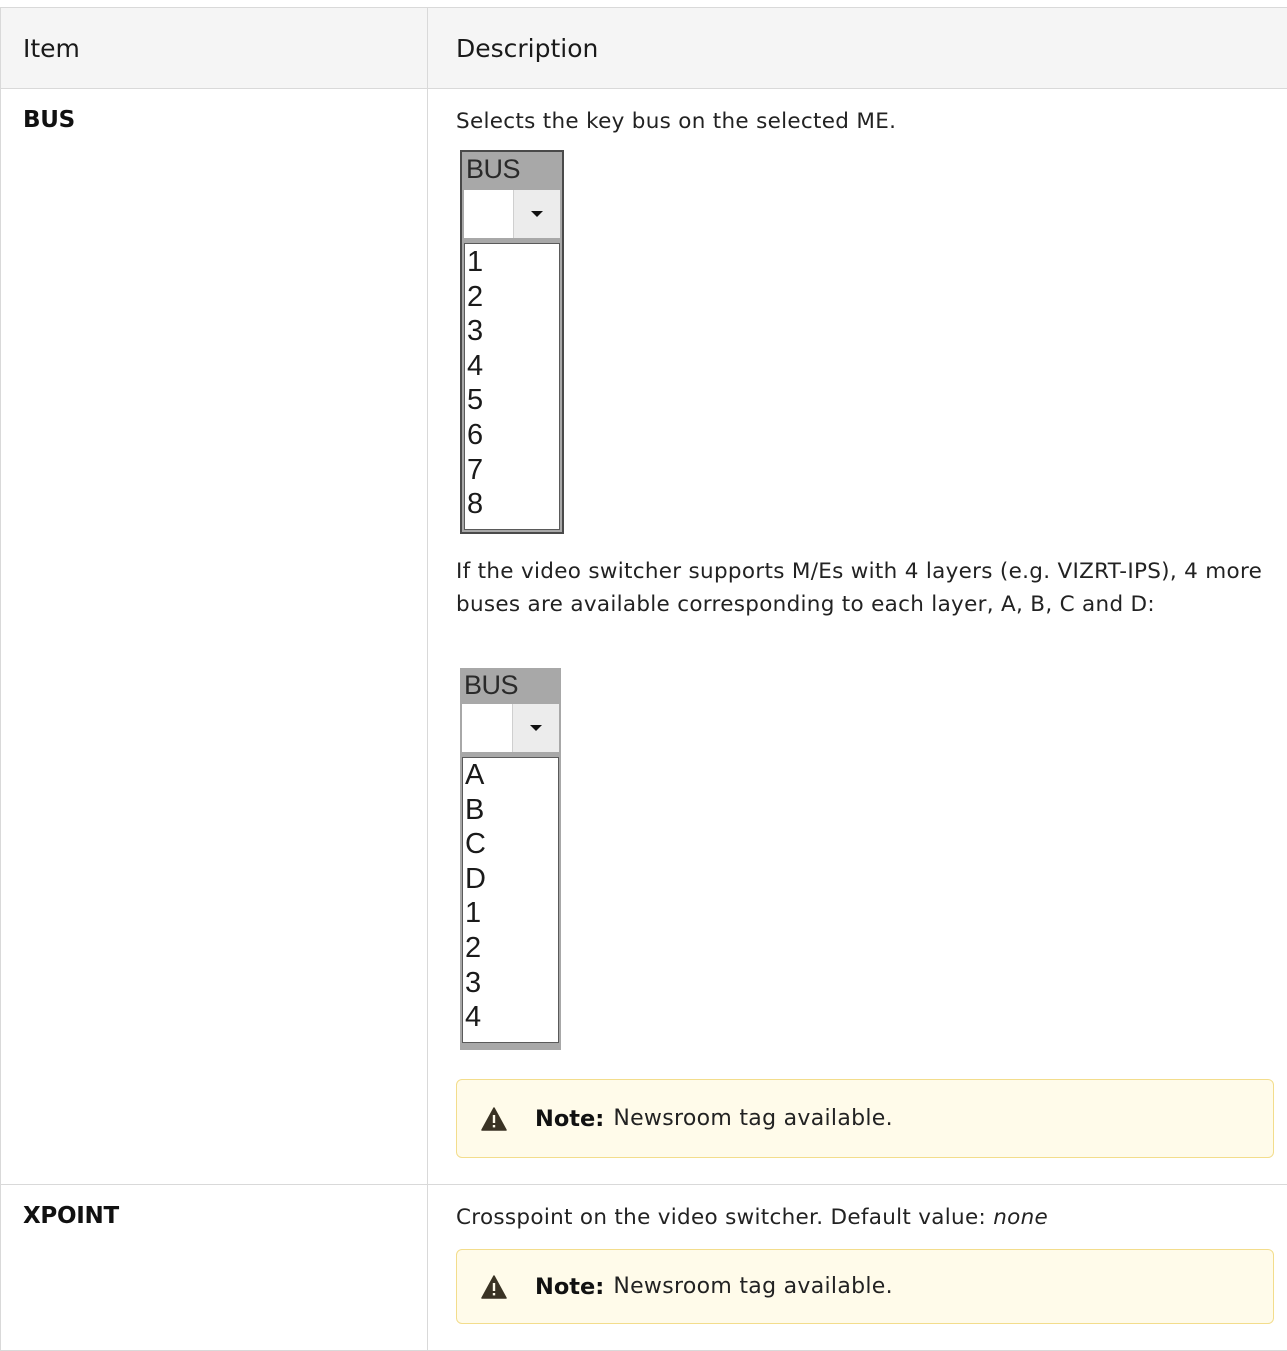 The height and width of the screenshot is (1351, 1287). I want to click on list-item: 6, so click(512, 435).